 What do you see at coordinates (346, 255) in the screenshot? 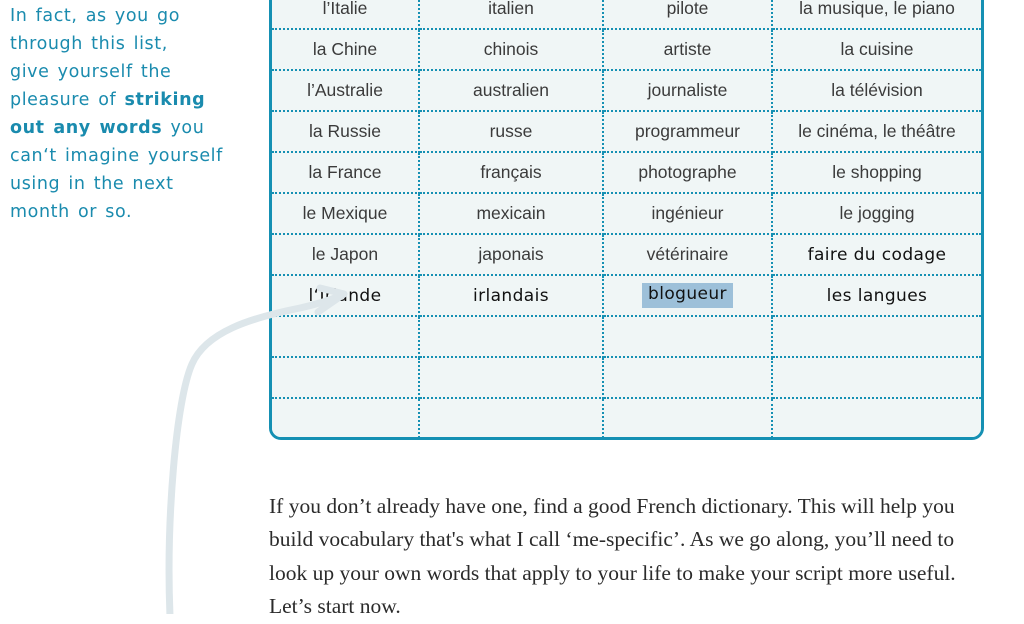
I see `table-cell: le Japon` at bounding box center [346, 255].